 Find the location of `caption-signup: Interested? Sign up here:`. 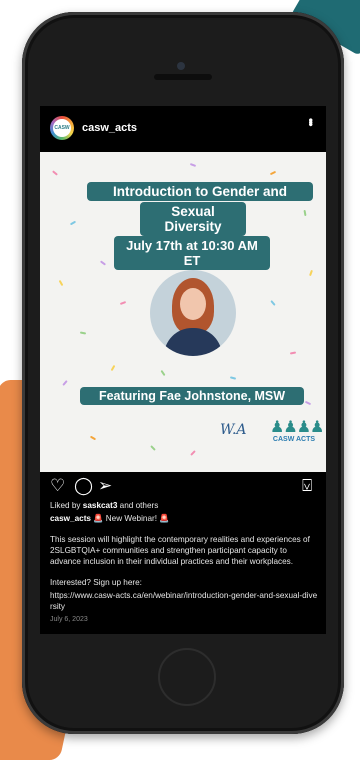

caption-signup: Interested? Sign up here: is located at coordinates (96, 582).